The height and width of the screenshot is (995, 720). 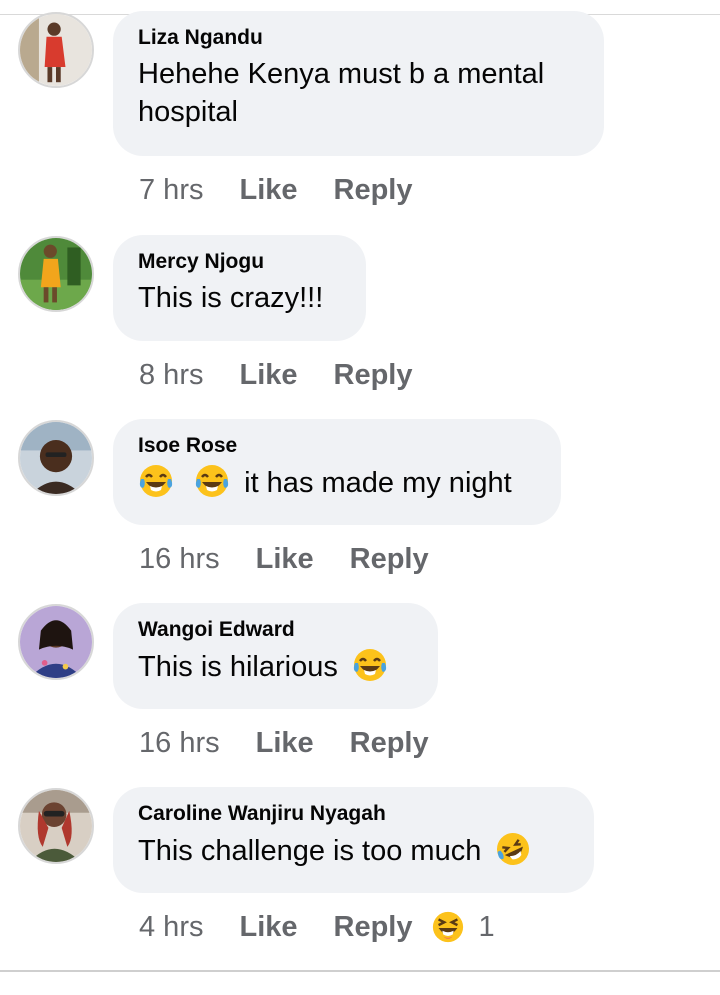 What do you see at coordinates (171, 375) in the screenshot?
I see `comment-time: 8 hrs` at bounding box center [171, 375].